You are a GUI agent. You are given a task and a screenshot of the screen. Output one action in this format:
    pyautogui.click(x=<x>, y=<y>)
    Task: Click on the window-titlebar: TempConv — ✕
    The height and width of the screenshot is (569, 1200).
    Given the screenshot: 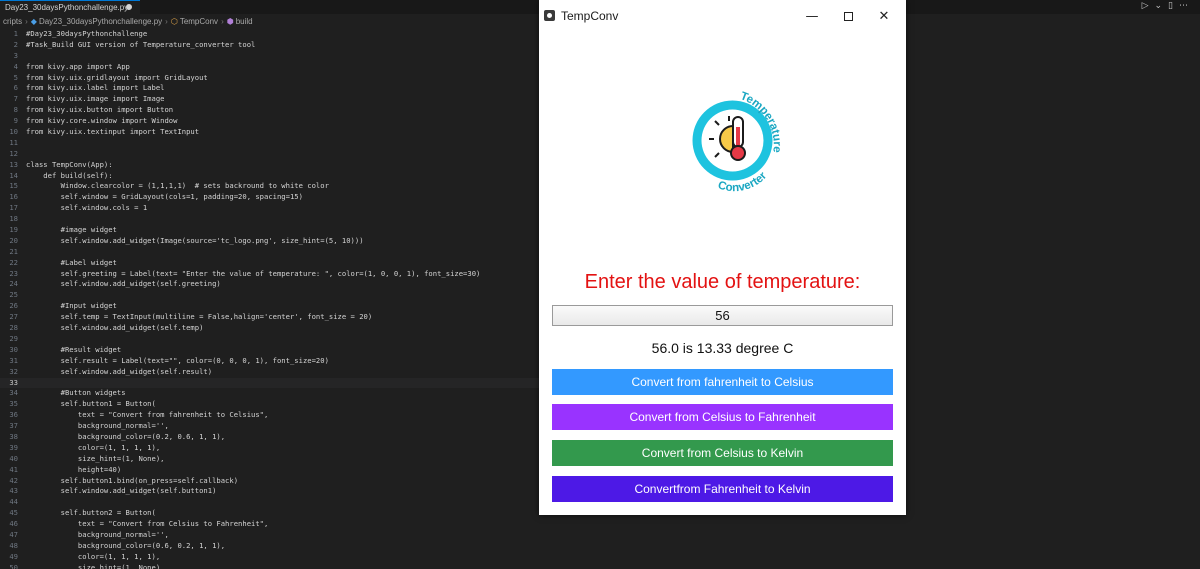 What is the action you would take?
    pyautogui.click(x=722, y=16)
    